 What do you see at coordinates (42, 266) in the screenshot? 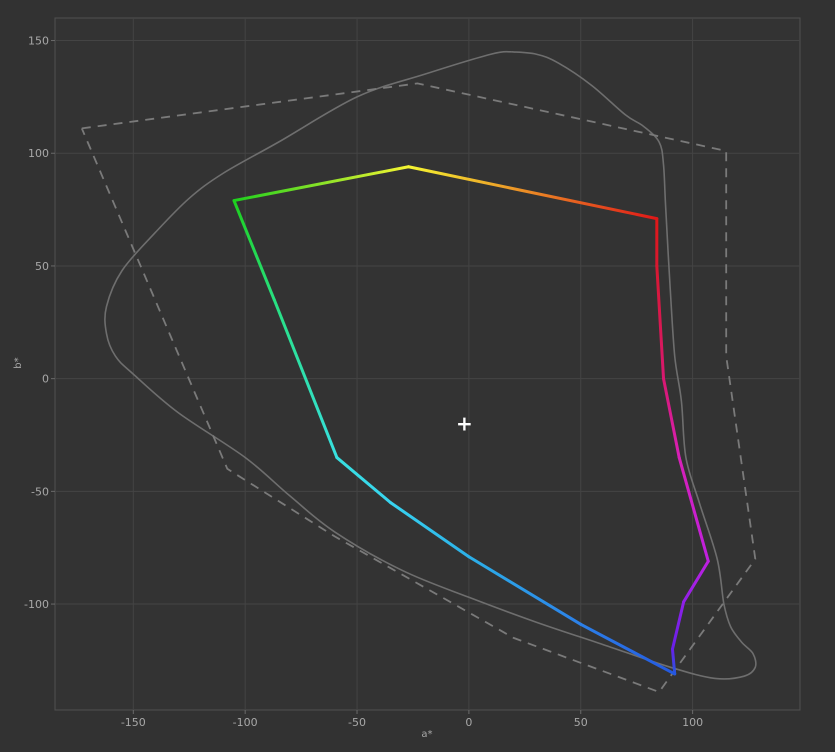
I see `y-tick-label: 50` at bounding box center [42, 266].